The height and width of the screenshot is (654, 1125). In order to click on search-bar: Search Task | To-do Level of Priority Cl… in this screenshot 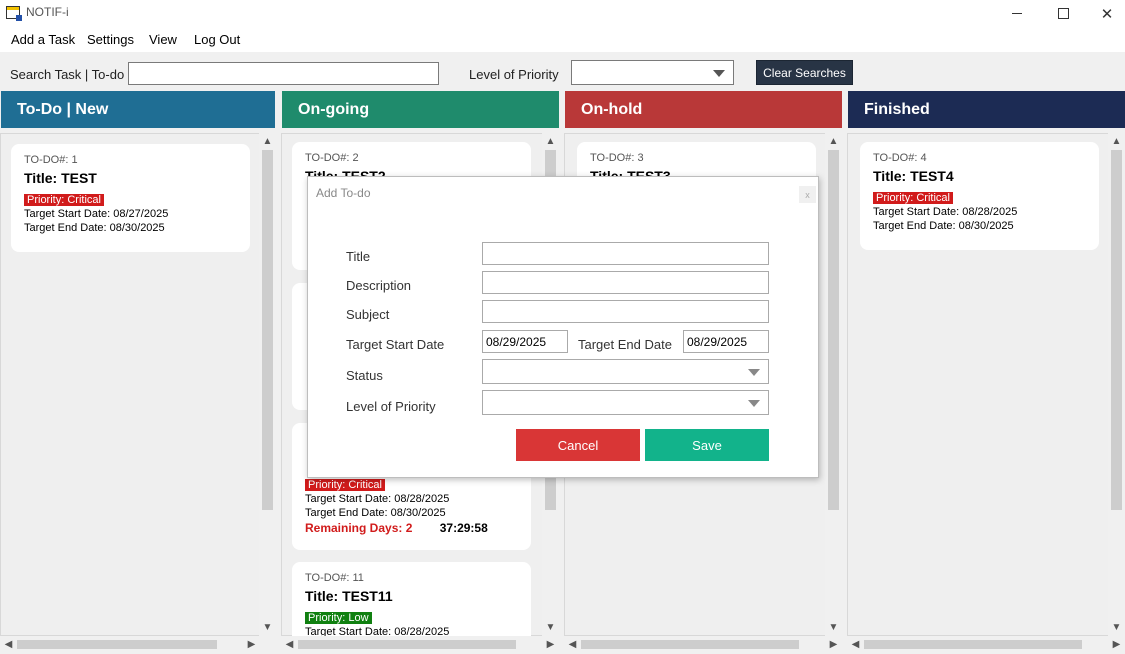, I will do `click(562, 71)`.